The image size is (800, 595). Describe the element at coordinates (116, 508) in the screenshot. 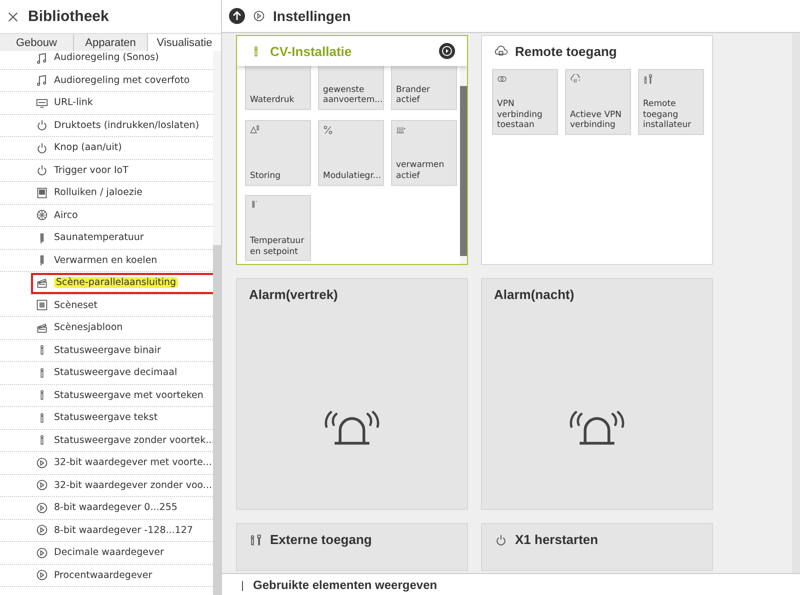

I see `item-label: 8-bit waardegever 0...255` at that location.